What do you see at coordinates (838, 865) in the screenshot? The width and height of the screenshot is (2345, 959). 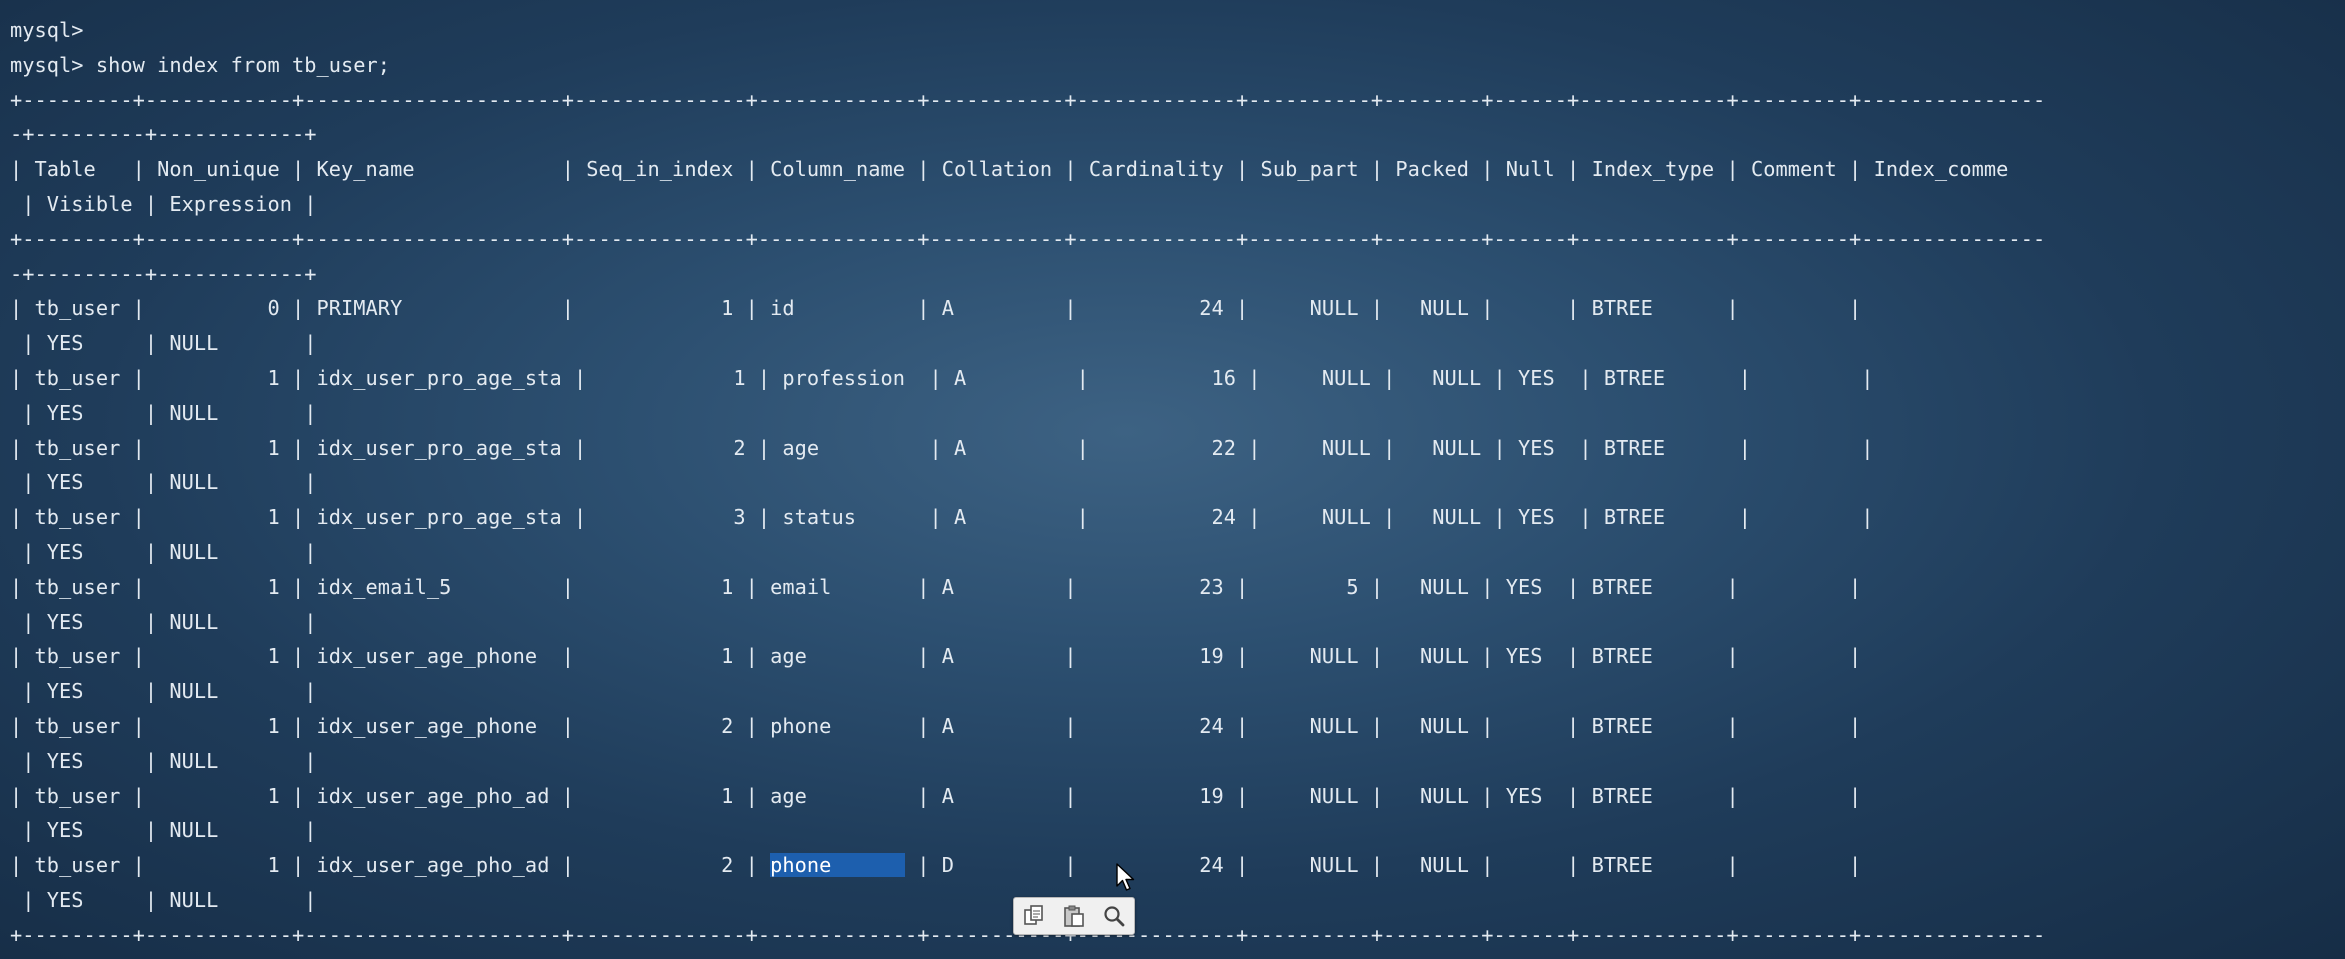 I see `selected-text: phone` at bounding box center [838, 865].